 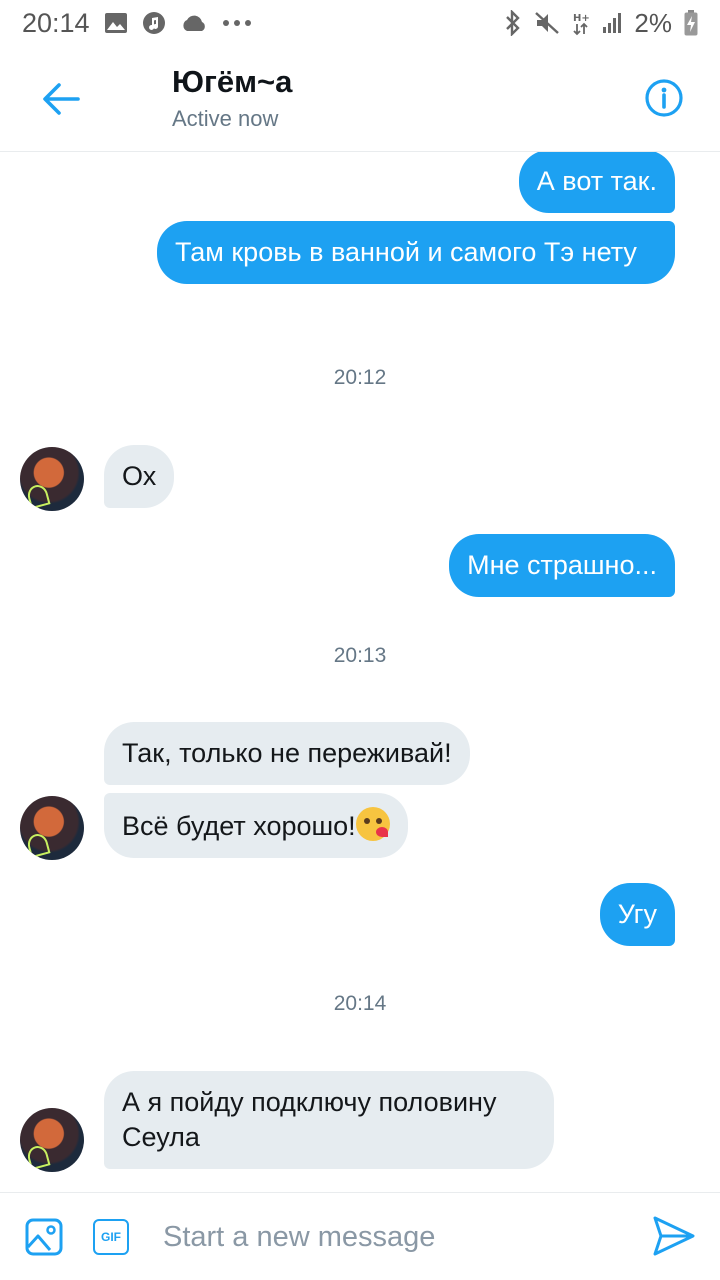 I want to click on svg-text: H+, so click(x=581, y=18).